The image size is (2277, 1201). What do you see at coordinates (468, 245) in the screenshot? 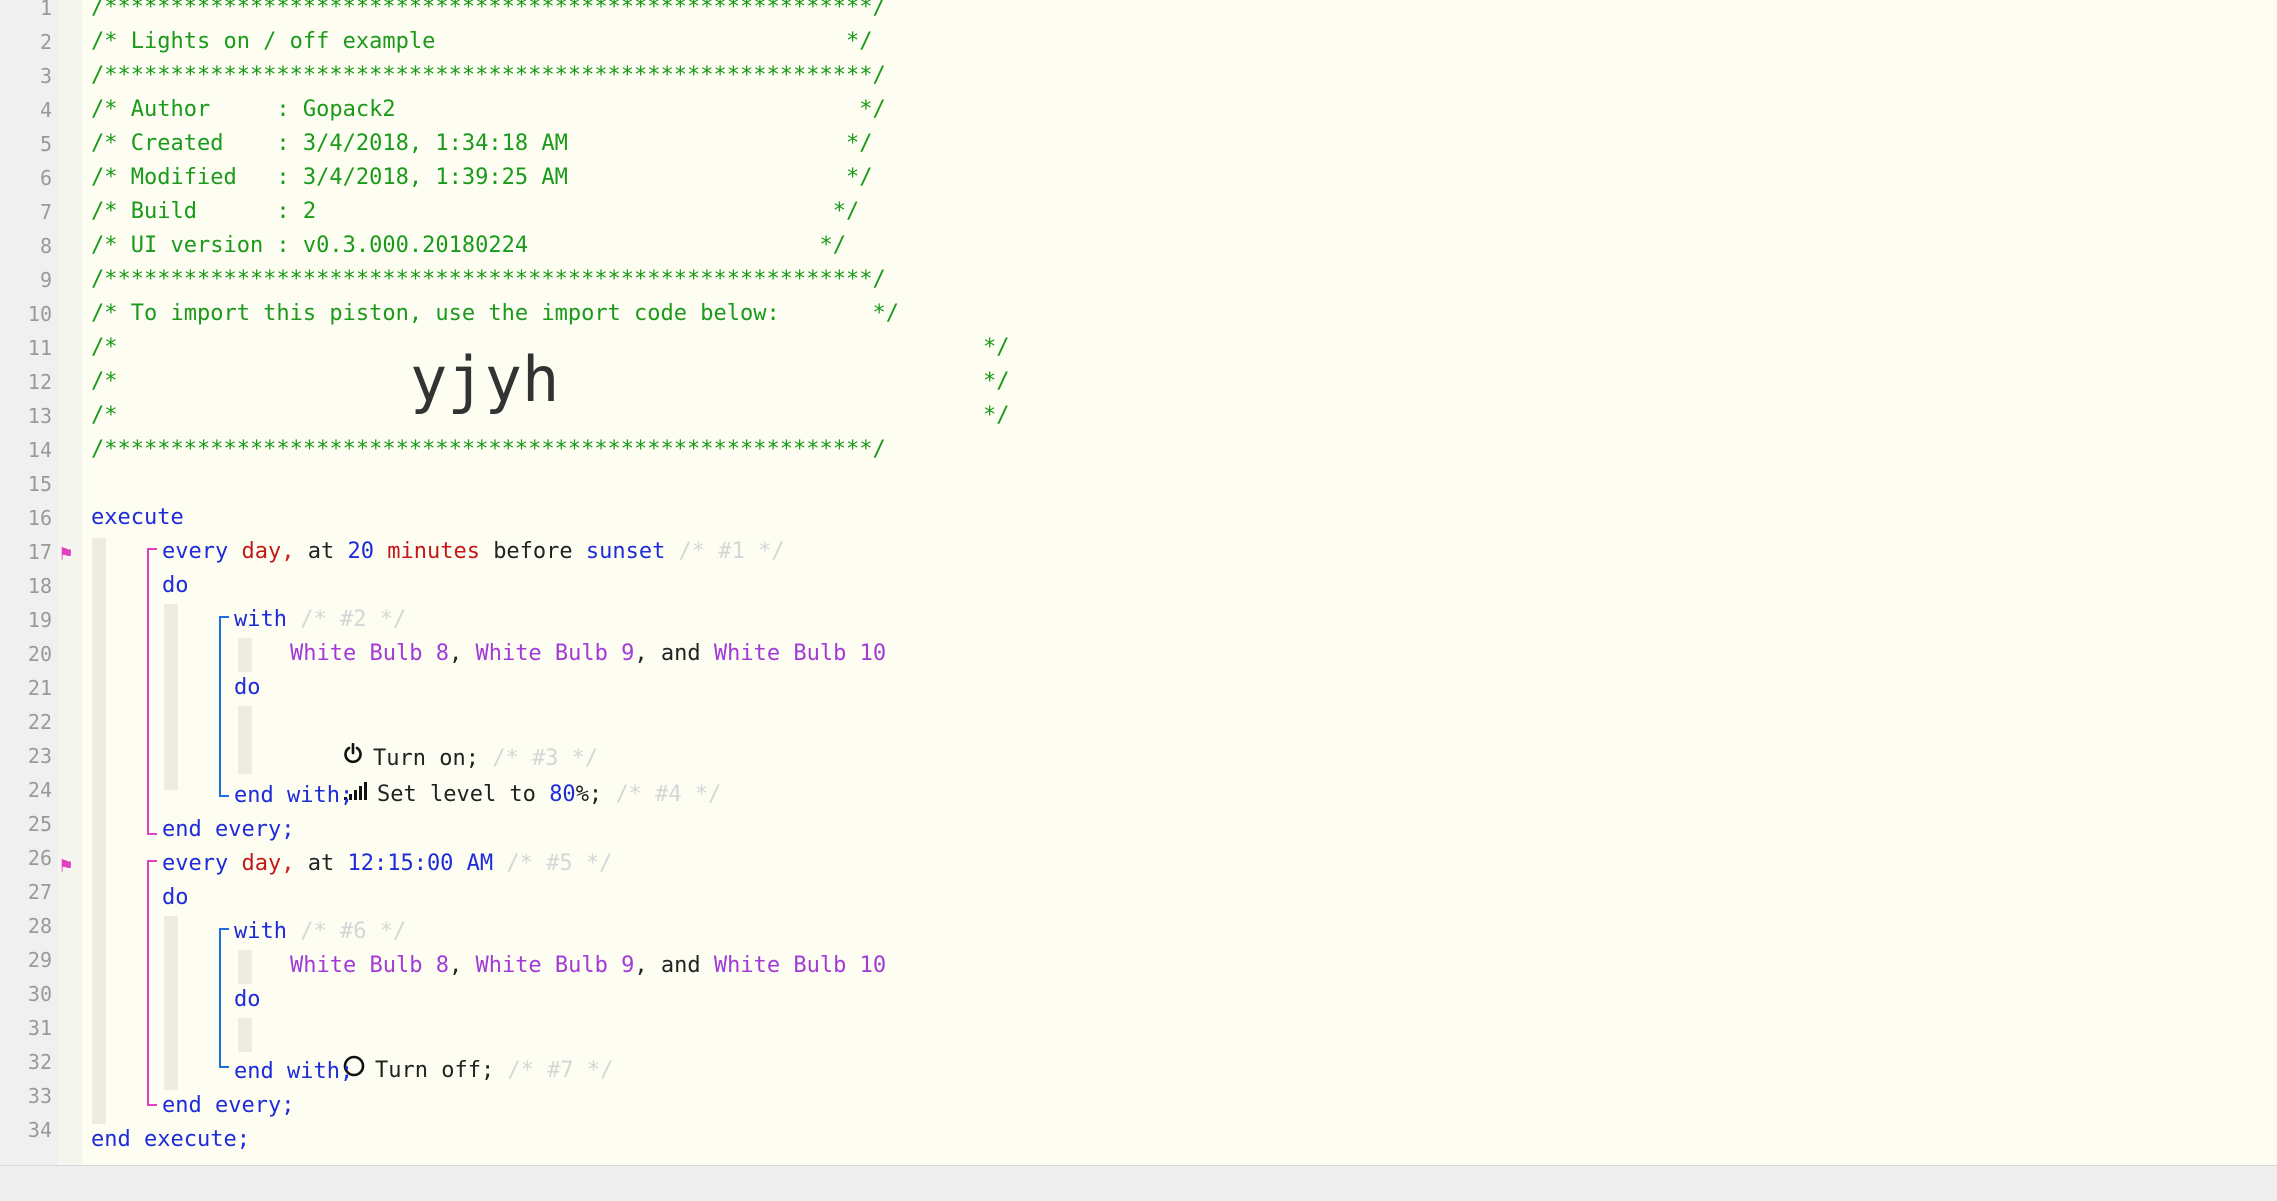
I see `comment-ui-version: /* UI version : v0.3.000.20180224 */` at bounding box center [468, 245].